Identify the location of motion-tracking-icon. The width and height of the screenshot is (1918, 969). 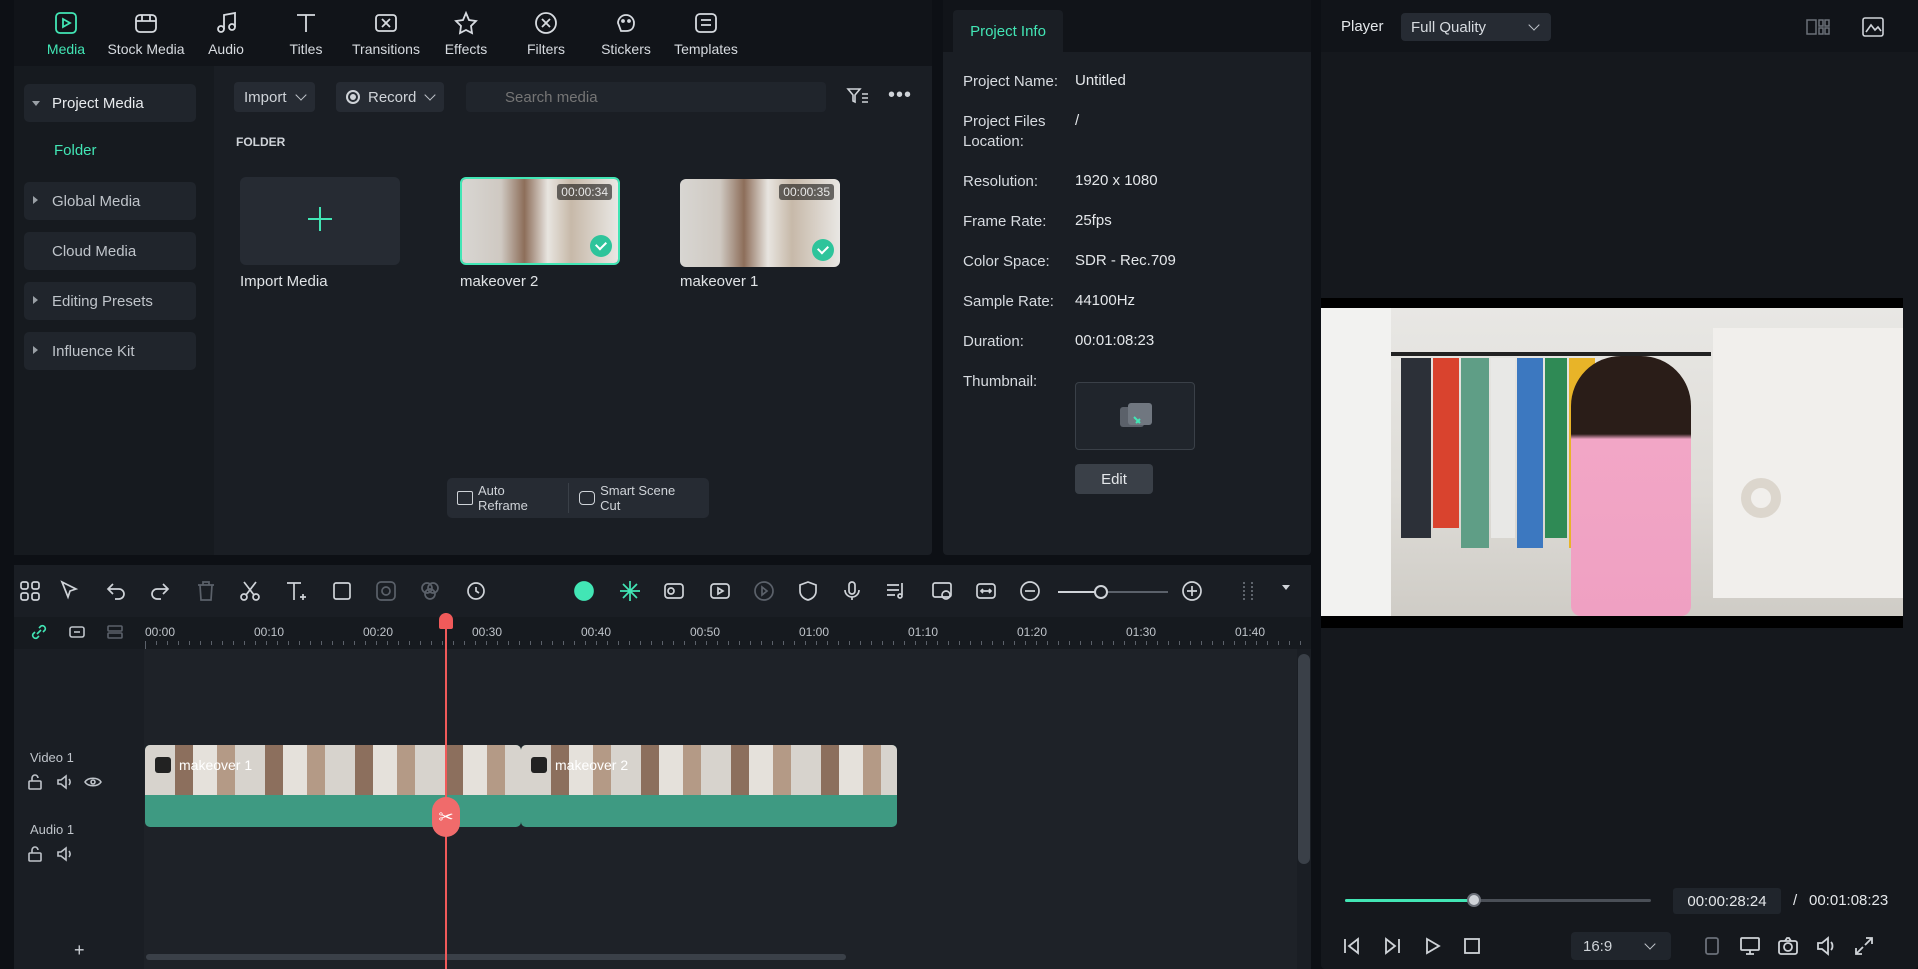
(674, 591).